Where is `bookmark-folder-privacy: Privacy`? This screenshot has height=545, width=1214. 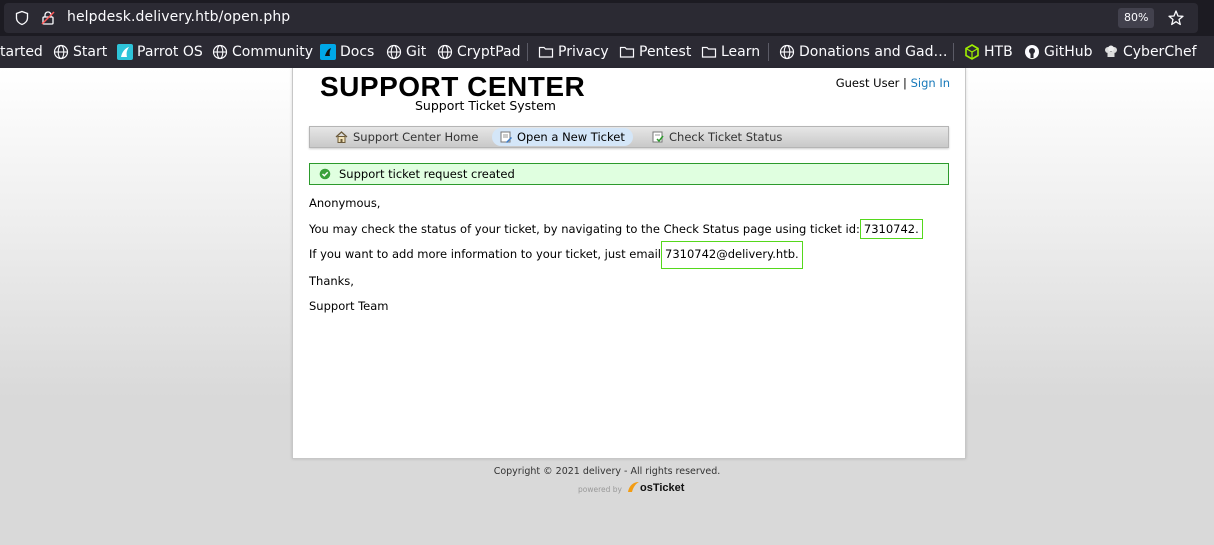 bookmark-folder-privacy: Privacy is located at coordinates (573, 52).